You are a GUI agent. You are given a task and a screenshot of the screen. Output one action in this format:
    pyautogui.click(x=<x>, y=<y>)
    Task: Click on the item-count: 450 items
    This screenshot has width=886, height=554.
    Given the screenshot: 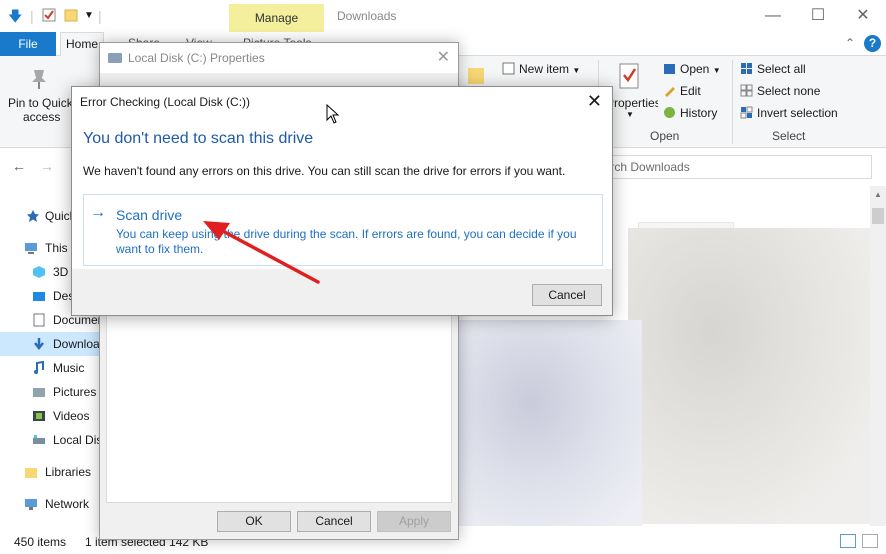 What is the action you would take?
    pyautogui.click(x=40, y=542)
    